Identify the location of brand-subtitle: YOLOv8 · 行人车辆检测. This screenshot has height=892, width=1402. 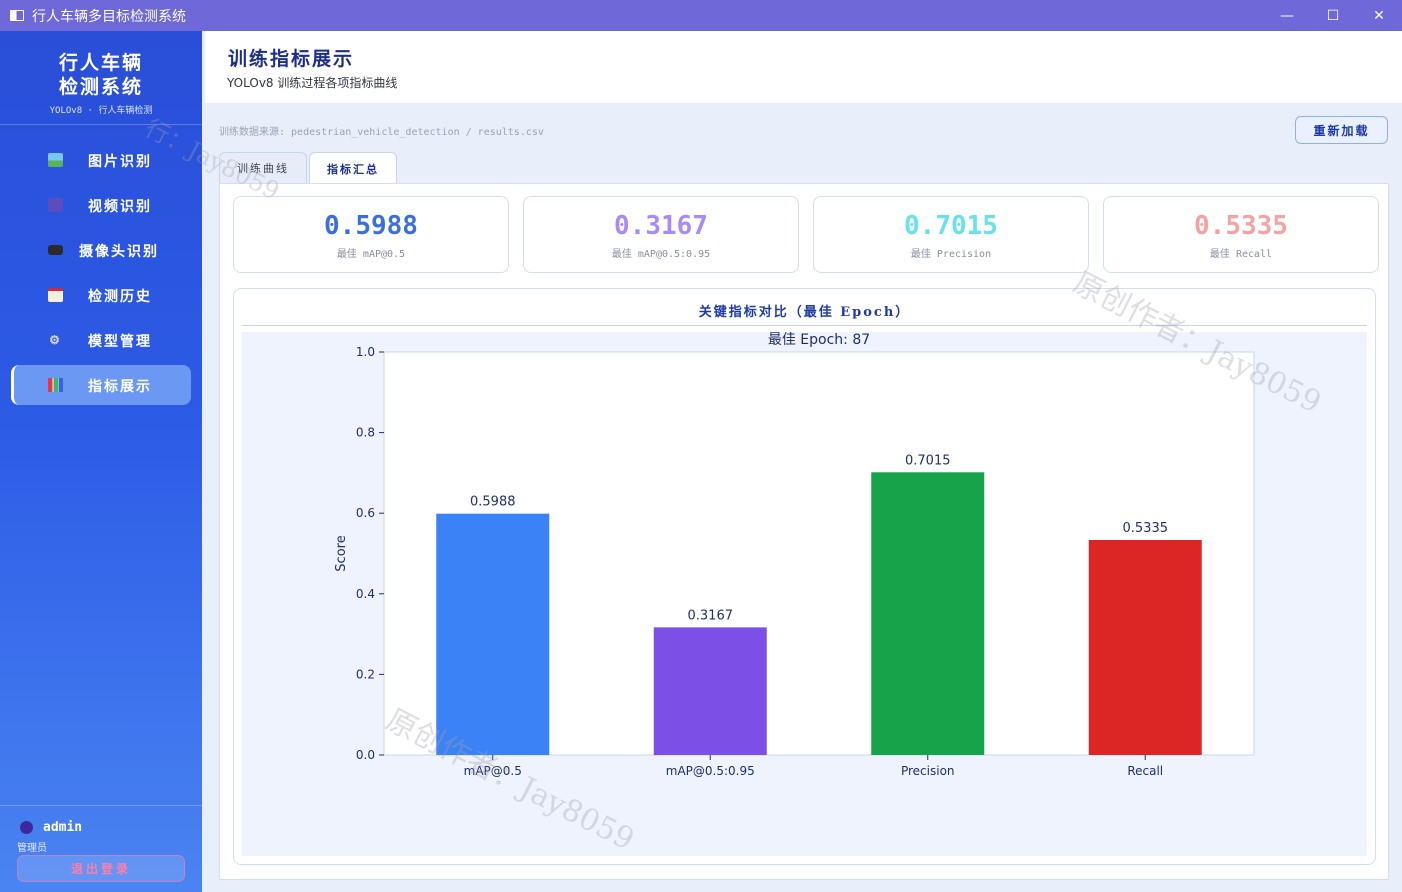
(101, 111).